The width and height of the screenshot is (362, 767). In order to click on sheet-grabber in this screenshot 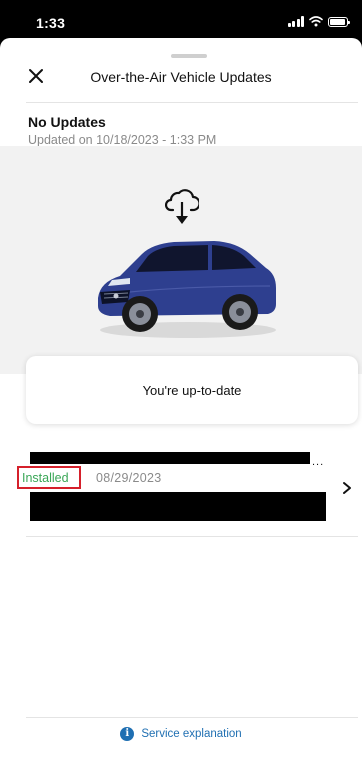, I will do `click(189, 56)`.